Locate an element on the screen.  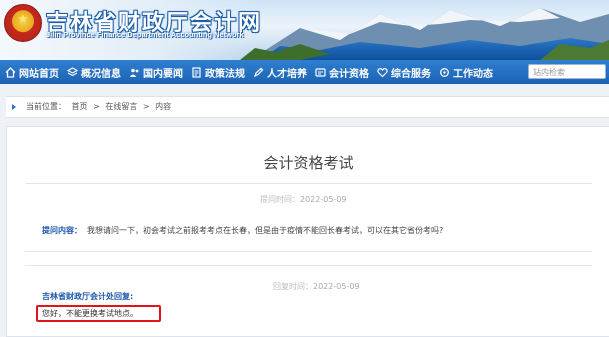
breadcrumb-link-messages: 在线留言 is located at coordinates (121, 106).